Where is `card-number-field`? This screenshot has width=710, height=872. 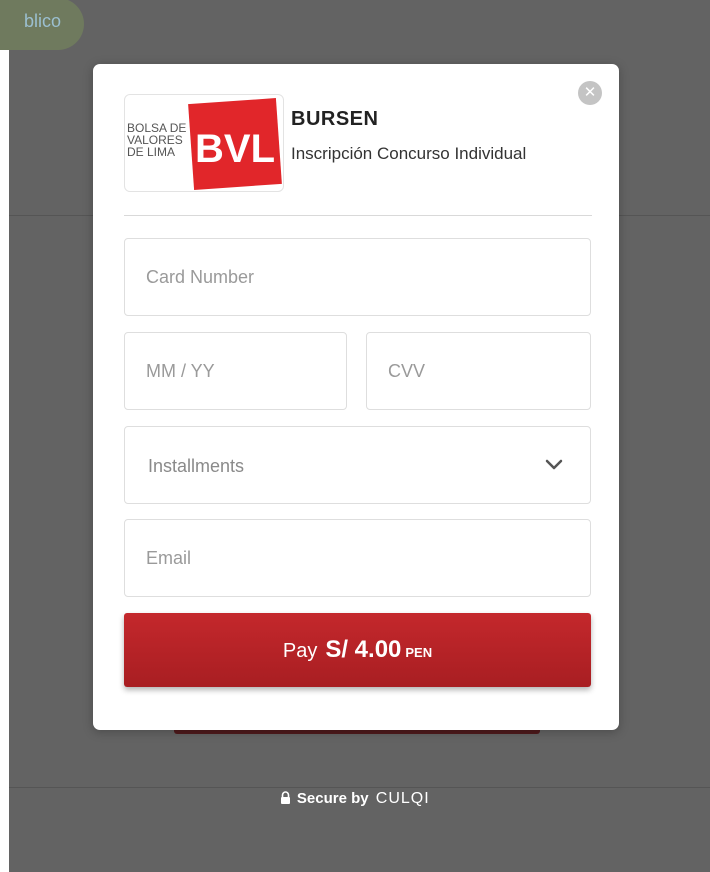 card-number-field is located at coordinates (357, 277).